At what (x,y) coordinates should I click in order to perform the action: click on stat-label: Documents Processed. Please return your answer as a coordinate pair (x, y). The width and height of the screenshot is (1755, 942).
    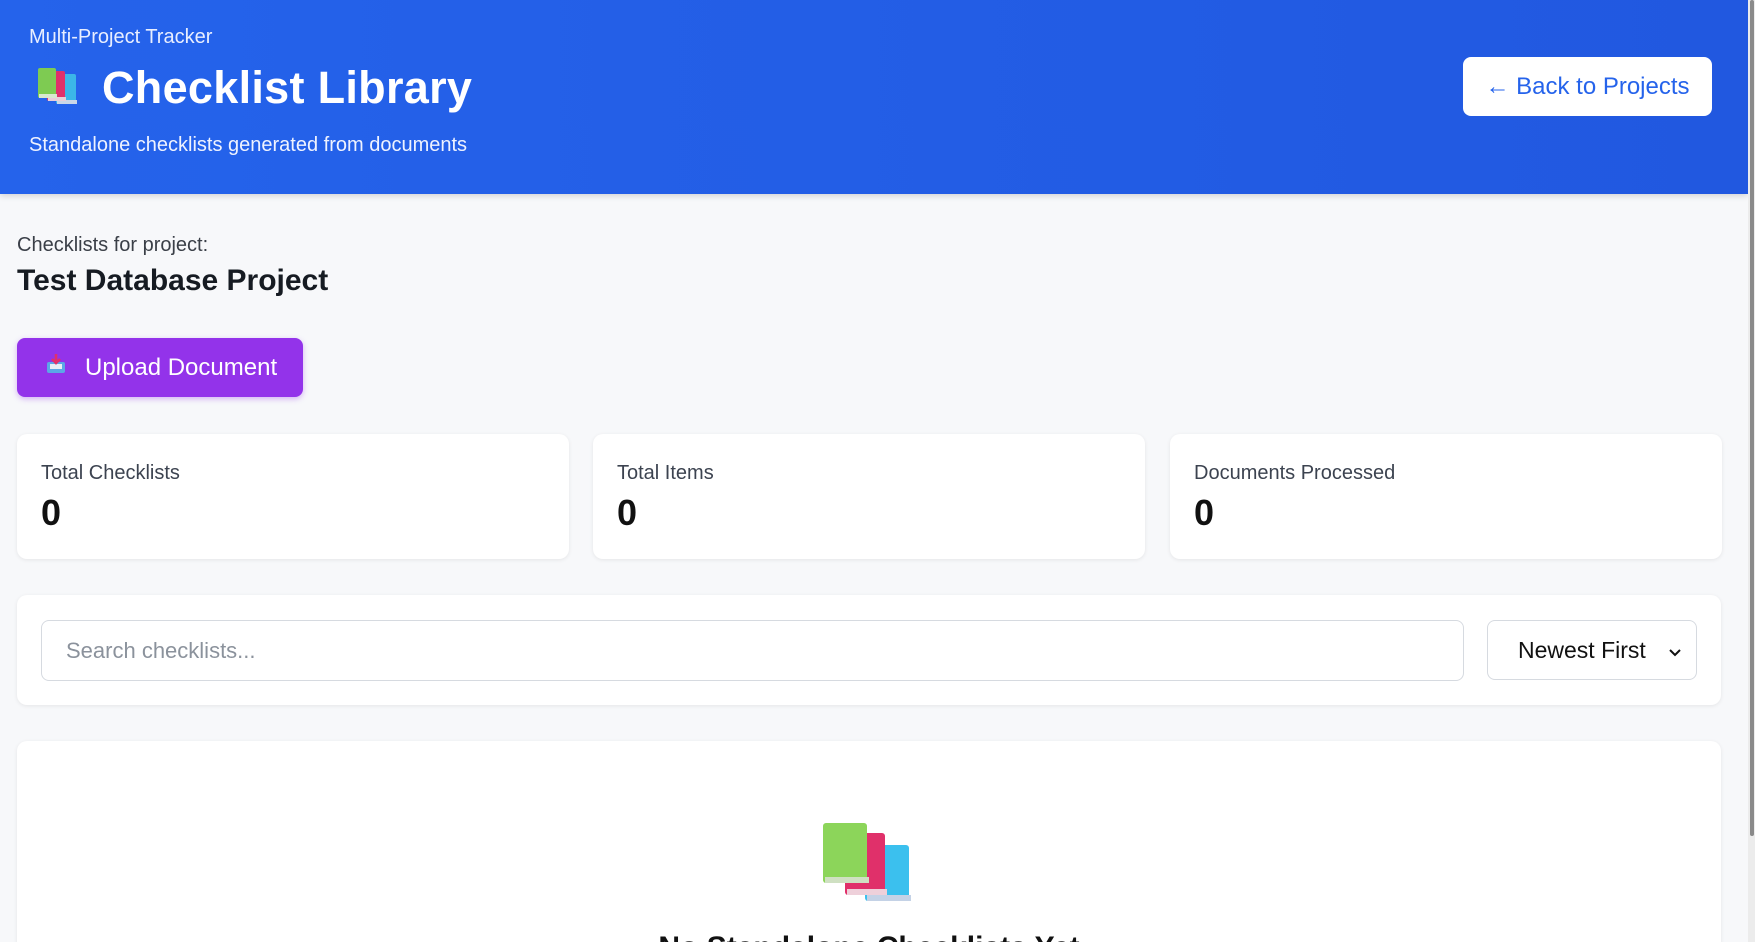
    Looking at the image, I should click on (1295, 473).